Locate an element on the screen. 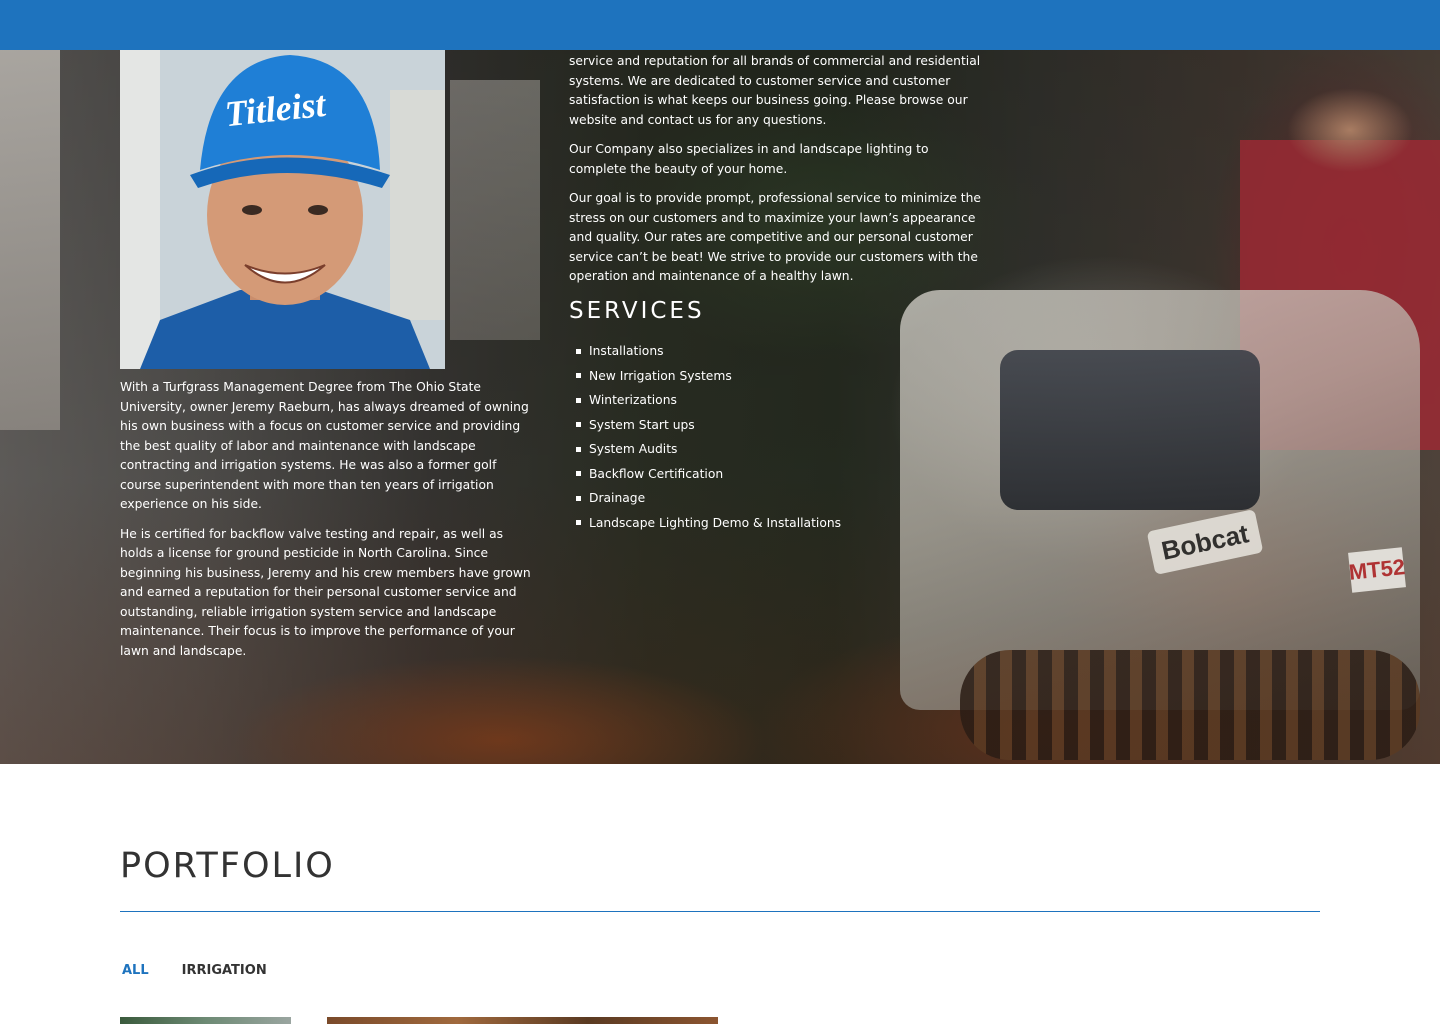  service-label: System Start ups is located at coordinates (642, 424).